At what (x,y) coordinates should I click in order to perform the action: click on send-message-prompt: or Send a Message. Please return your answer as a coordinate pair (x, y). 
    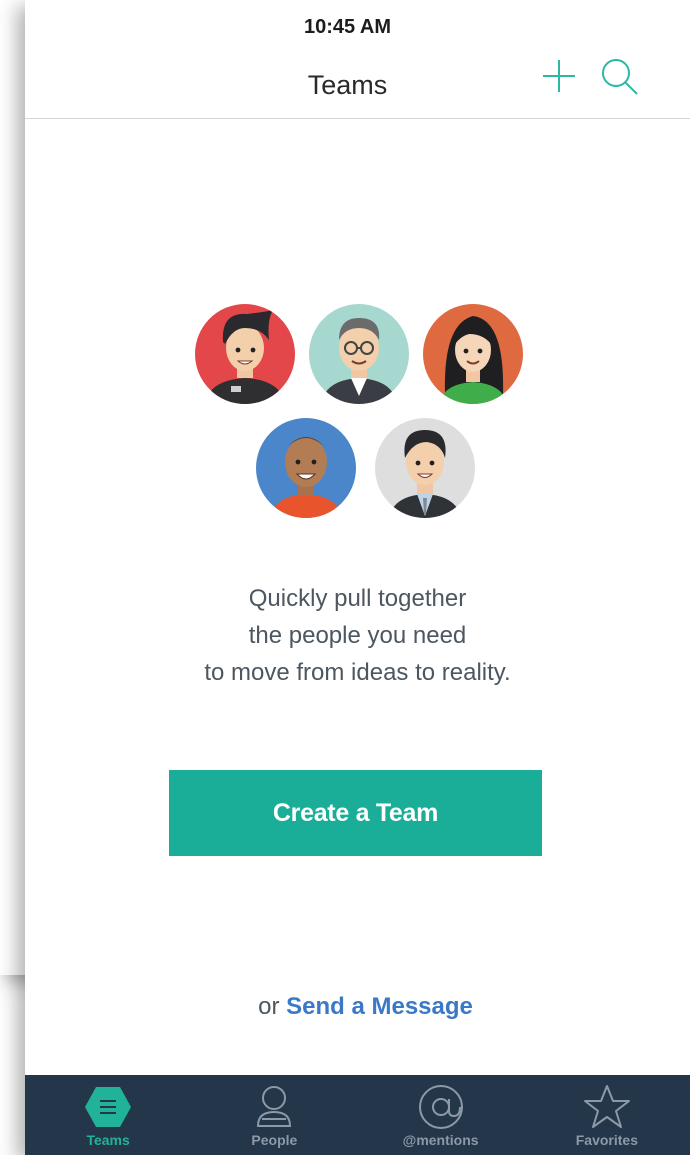
    Looking at the image, I should click on (357, 1007).